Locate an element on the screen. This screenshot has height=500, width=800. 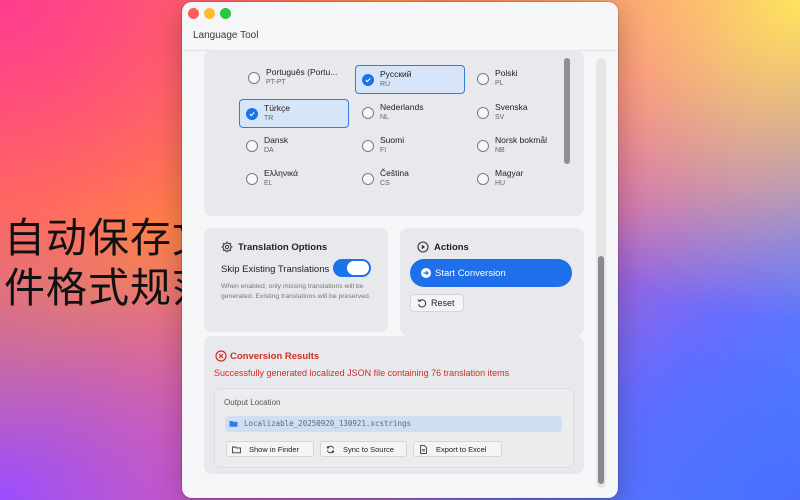
language-name: Čeština is located at coordinates (394, 173).